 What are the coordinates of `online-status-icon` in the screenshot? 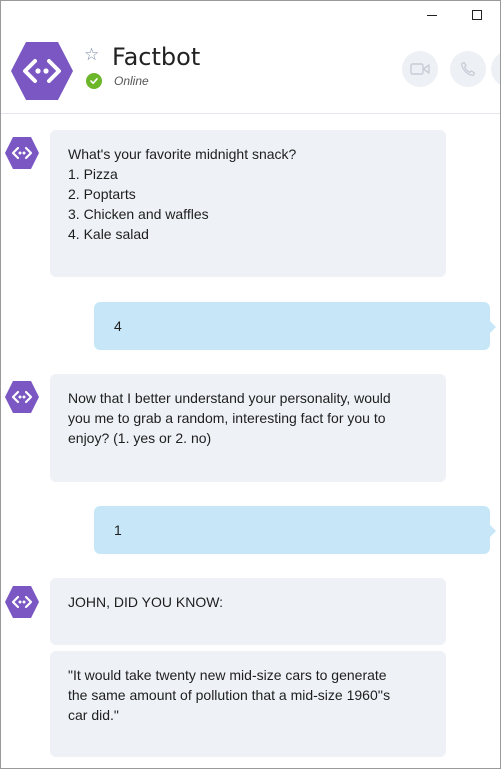 It's located at (94, 81).